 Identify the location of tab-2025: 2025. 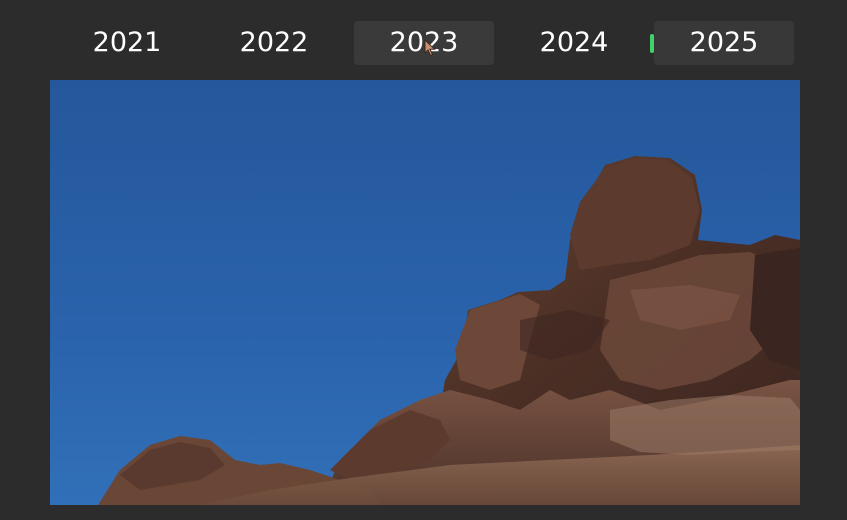
(722, 43).